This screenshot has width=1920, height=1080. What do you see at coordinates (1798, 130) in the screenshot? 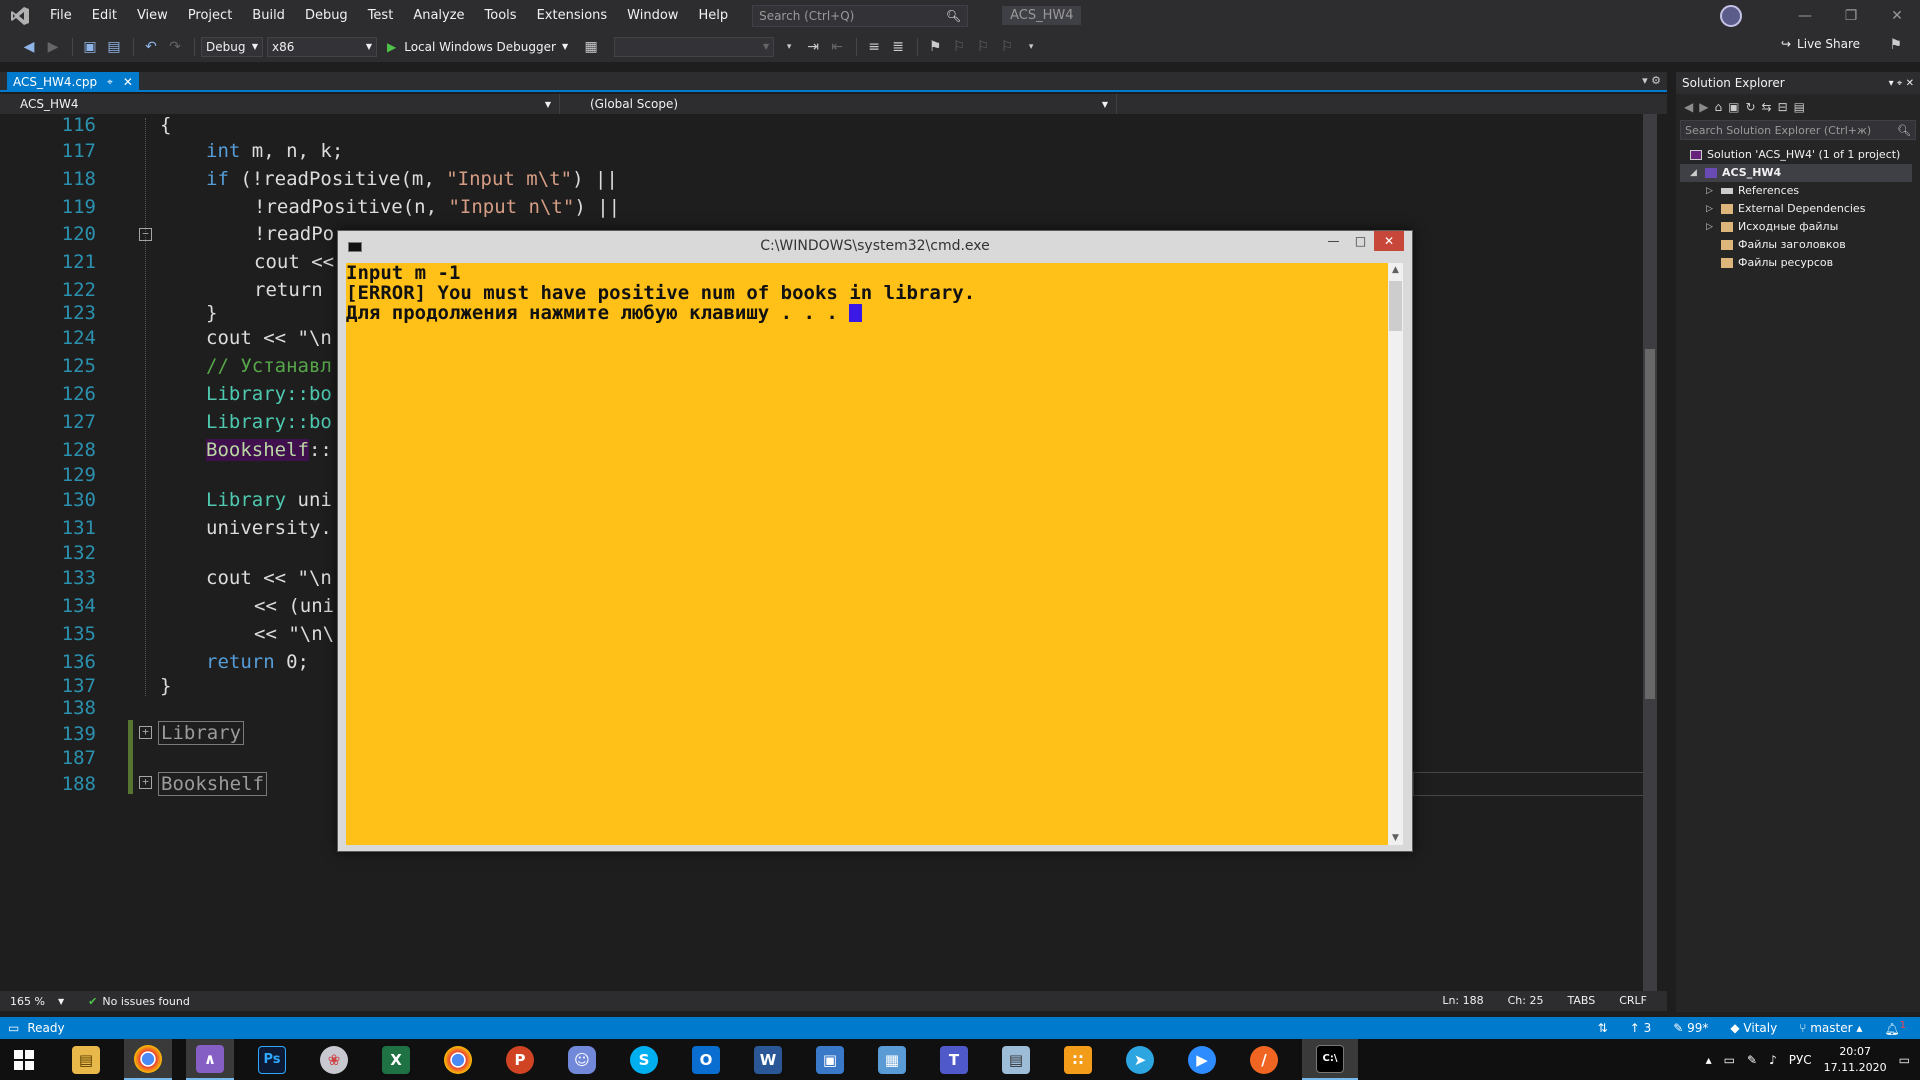
I see `solution-explorer-search-input: Search Solution Explorer (Ctrl+ж) 🔍︎` at bounding box center [1798, 130].